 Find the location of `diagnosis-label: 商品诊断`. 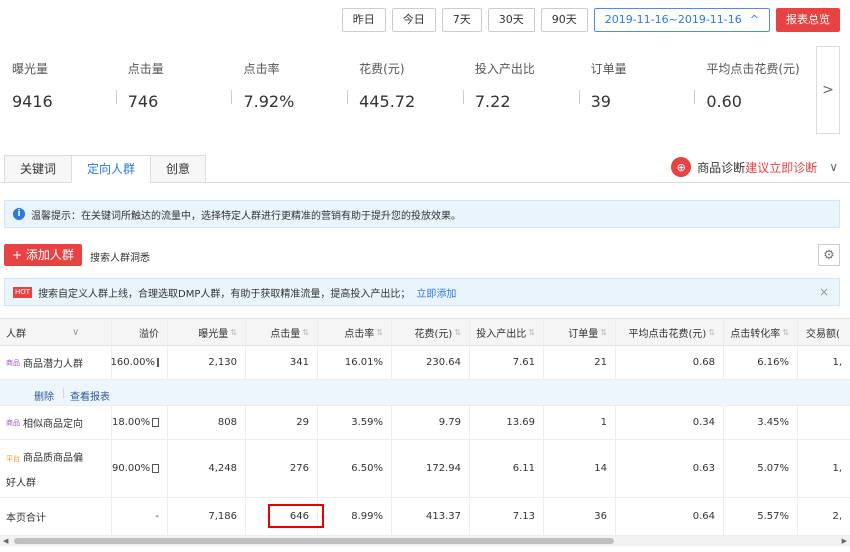

diagnosis-label: 商品诊断 is located at coordinates (721, 167).